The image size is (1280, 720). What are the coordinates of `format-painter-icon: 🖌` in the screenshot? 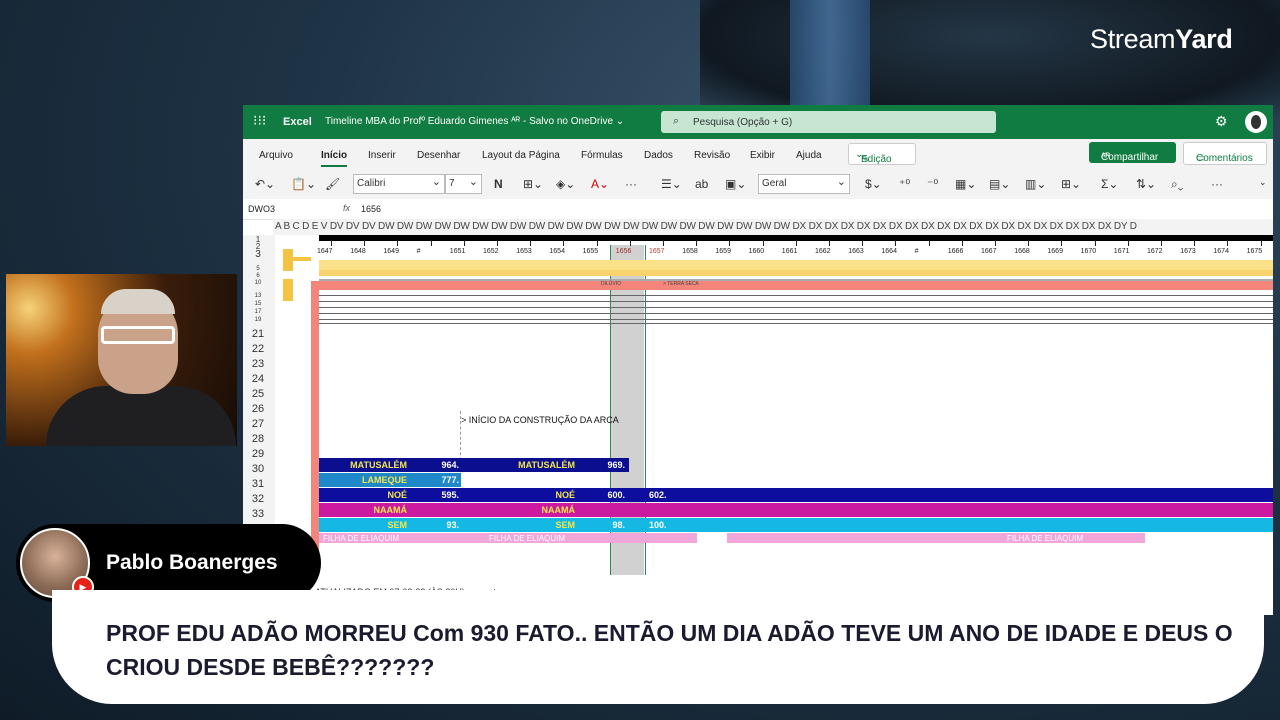 It's located at (332, 184).